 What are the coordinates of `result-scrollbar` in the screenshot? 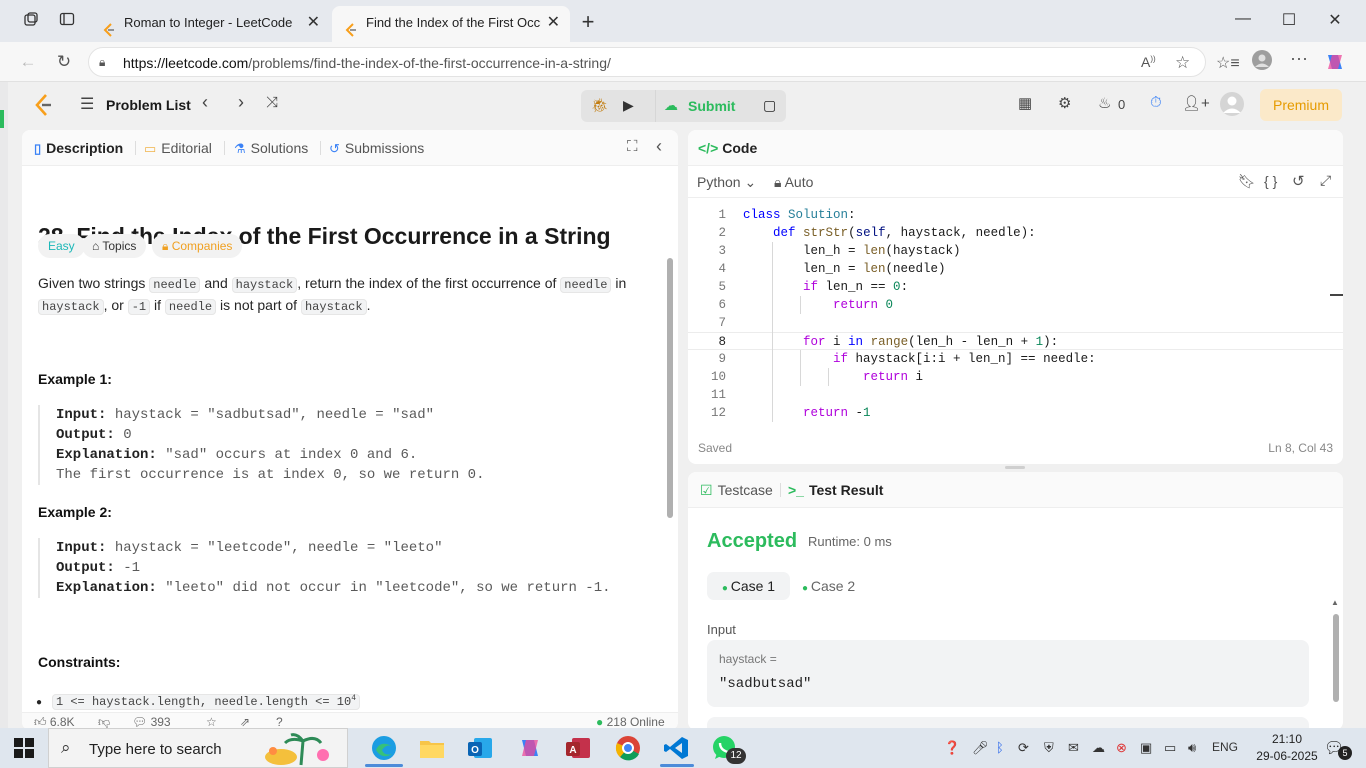 It's located at (1336, 658).